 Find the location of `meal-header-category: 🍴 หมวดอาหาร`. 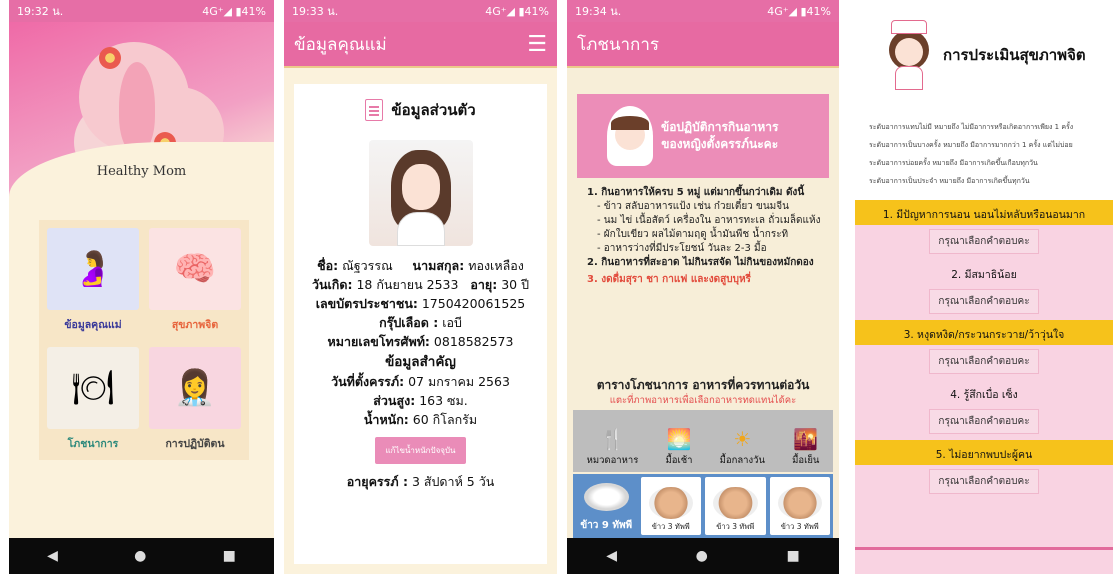

meal-header-category: 🍴 หมวดอาหาร is located at coordinates (613, 447).